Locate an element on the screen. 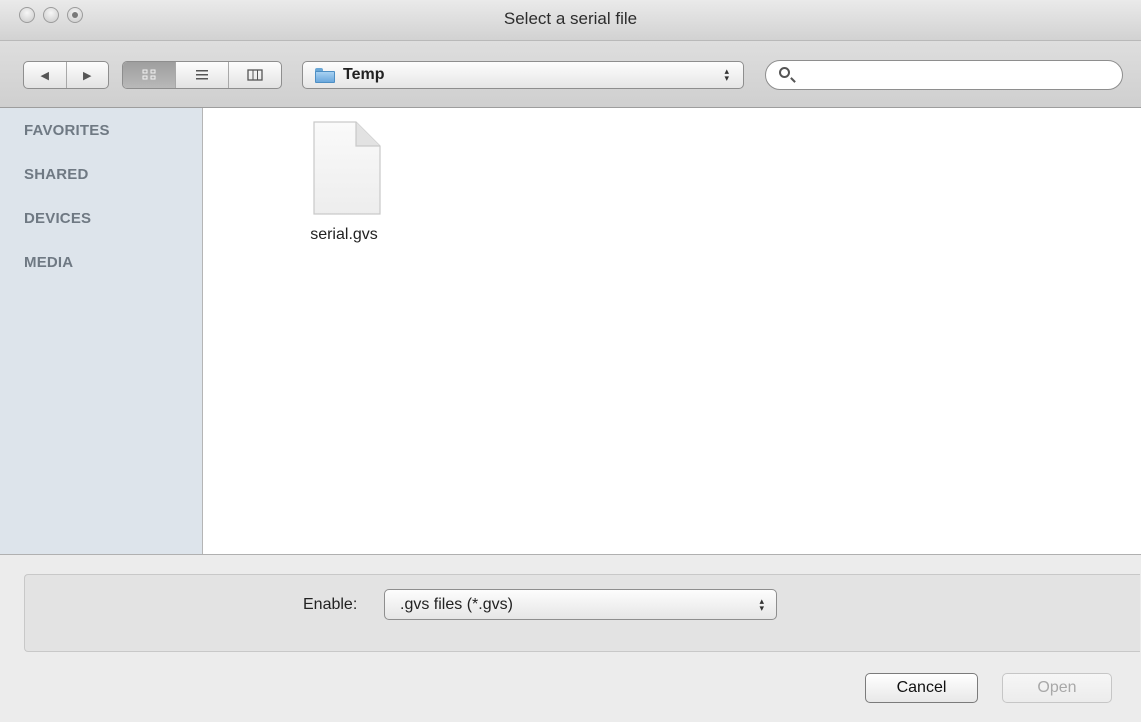 The height and width of the screenshot is (722, 1141). sidebar: FAVORITES SHARED DEVICES MEDIA is located at coordinates (101, 331).